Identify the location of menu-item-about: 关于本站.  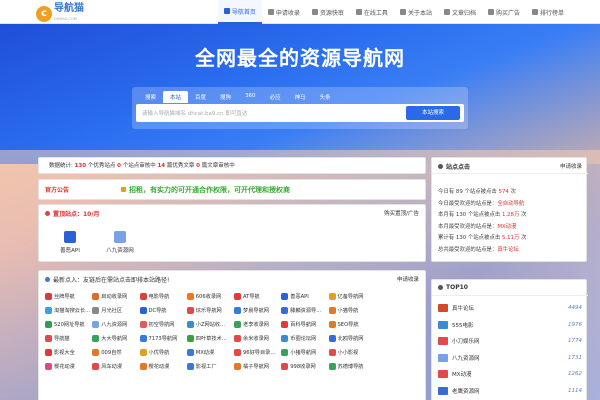
(416, 12).